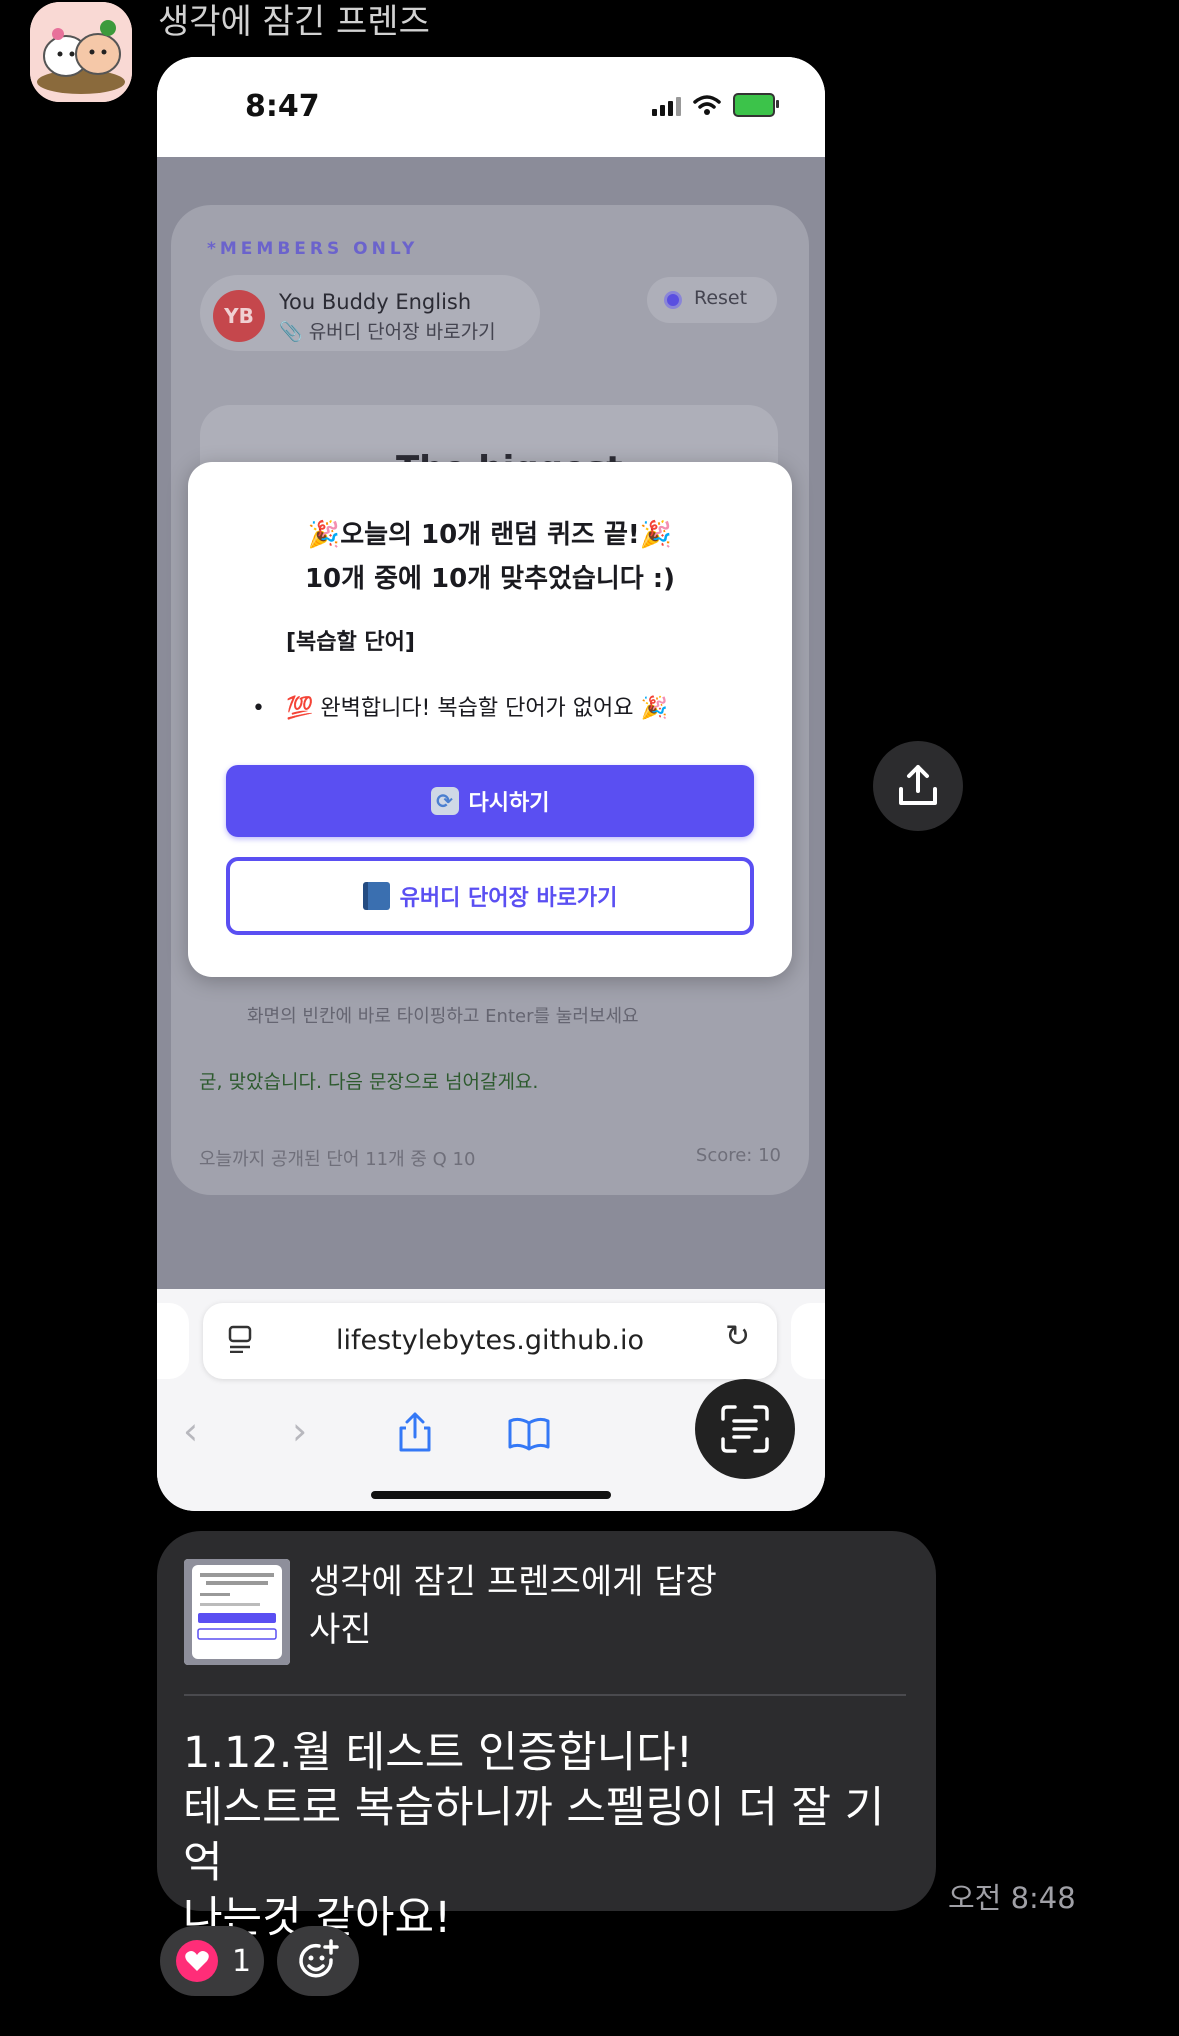 The width and height of the screenshot is (1179, 2036). What do you see at coordinates (707, 105) in the screenshot?
I see `wifi-icon` at bounding box center [707, 105].